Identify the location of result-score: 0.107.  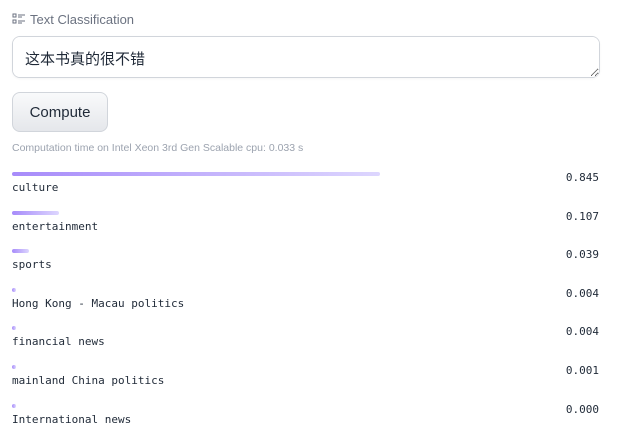
(582, 216).